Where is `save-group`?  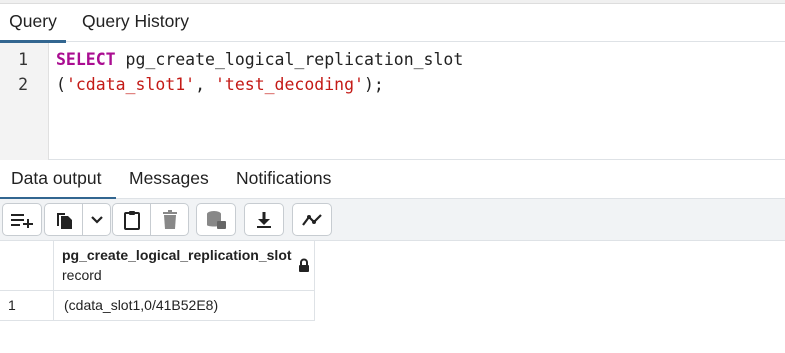 save-group is located at coordinates (216, 219).